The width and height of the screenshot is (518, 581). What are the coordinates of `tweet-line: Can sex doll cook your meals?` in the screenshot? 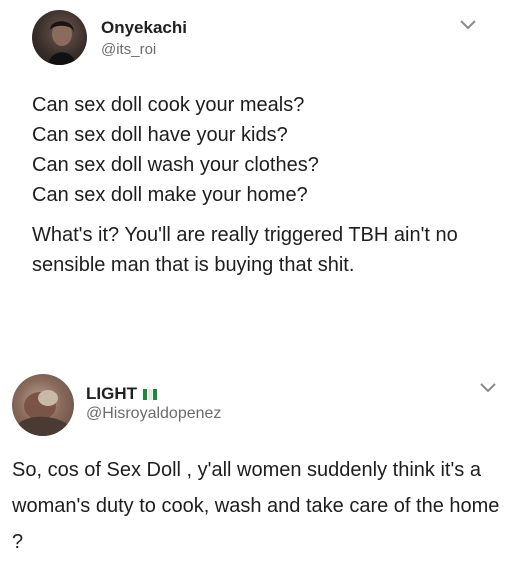 It's located at (168, 105).